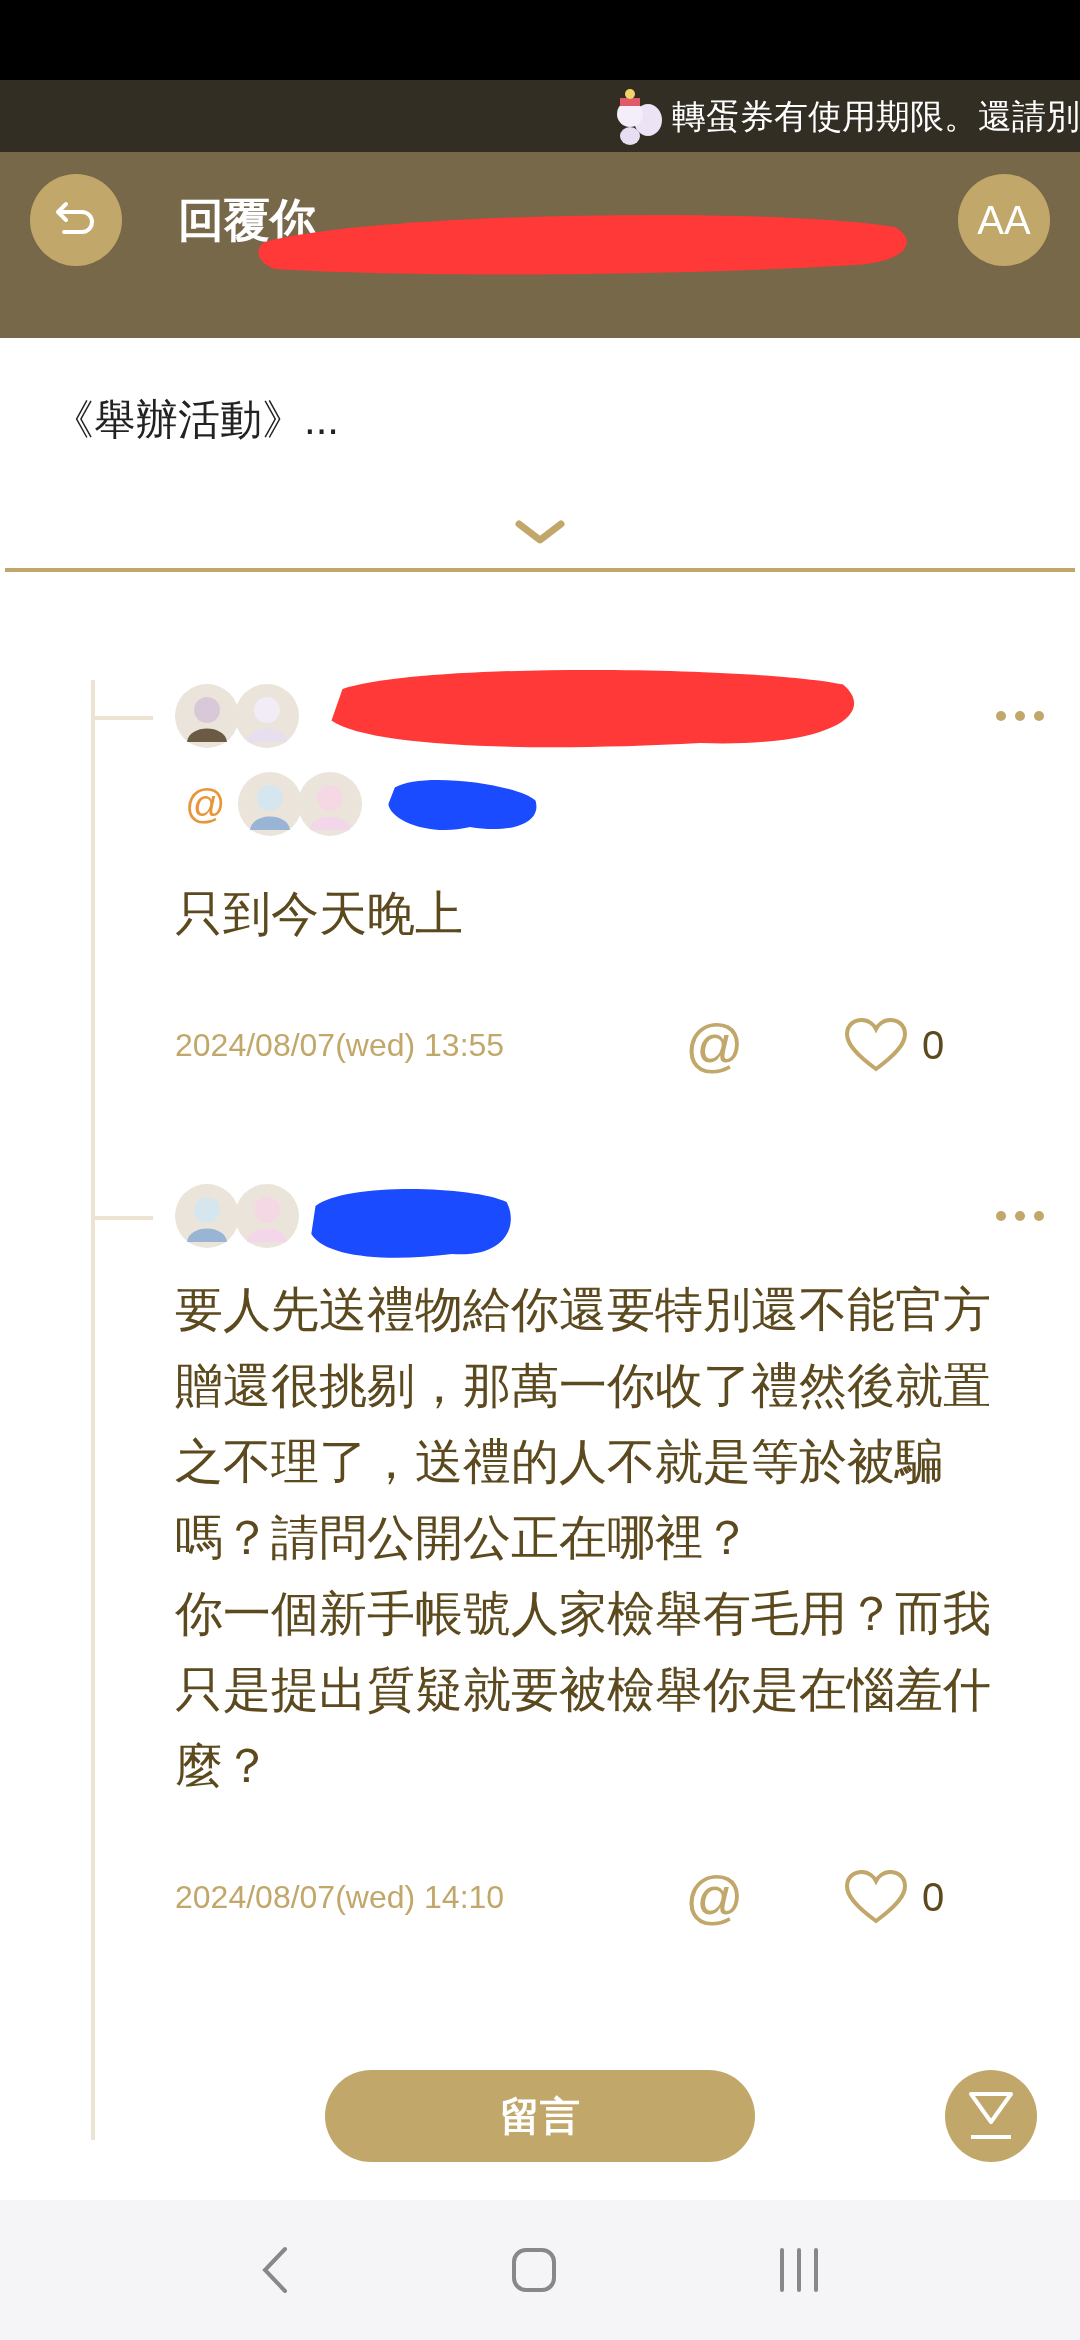 The height and width of the screenshot is (2340, 1080). What do you see at coordinates (583, 1424) in the screenshot?
I see `comment-text: 要人先送禮物給你還要特別還不能官方贈還很挑剔，那萬一你收了禮然後就置之不理了，送禮的人不就是等於被騙嗎？請問公開公正在哪裡？` at bounding box center [583, 1424].